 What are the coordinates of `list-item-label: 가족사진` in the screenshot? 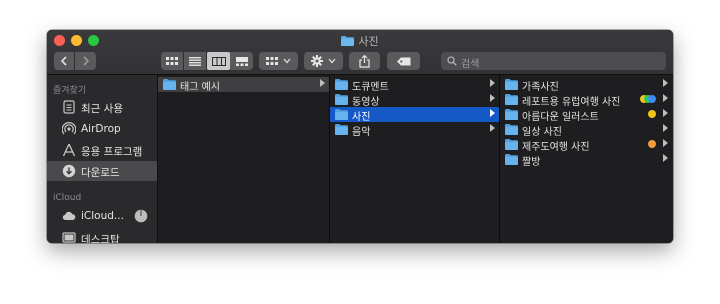 It's located at (540, 87).